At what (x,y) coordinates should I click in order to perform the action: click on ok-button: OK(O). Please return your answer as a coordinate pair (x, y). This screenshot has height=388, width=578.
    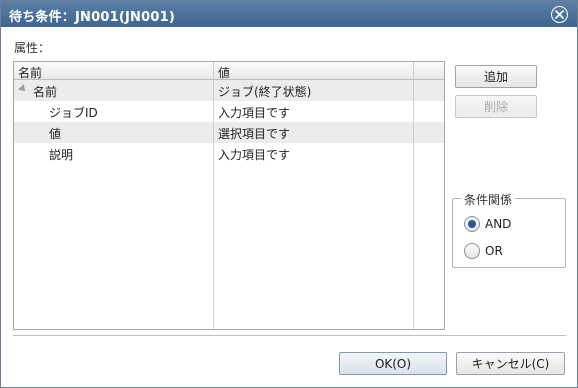
    Looking at the image, I should click on (393, 363).